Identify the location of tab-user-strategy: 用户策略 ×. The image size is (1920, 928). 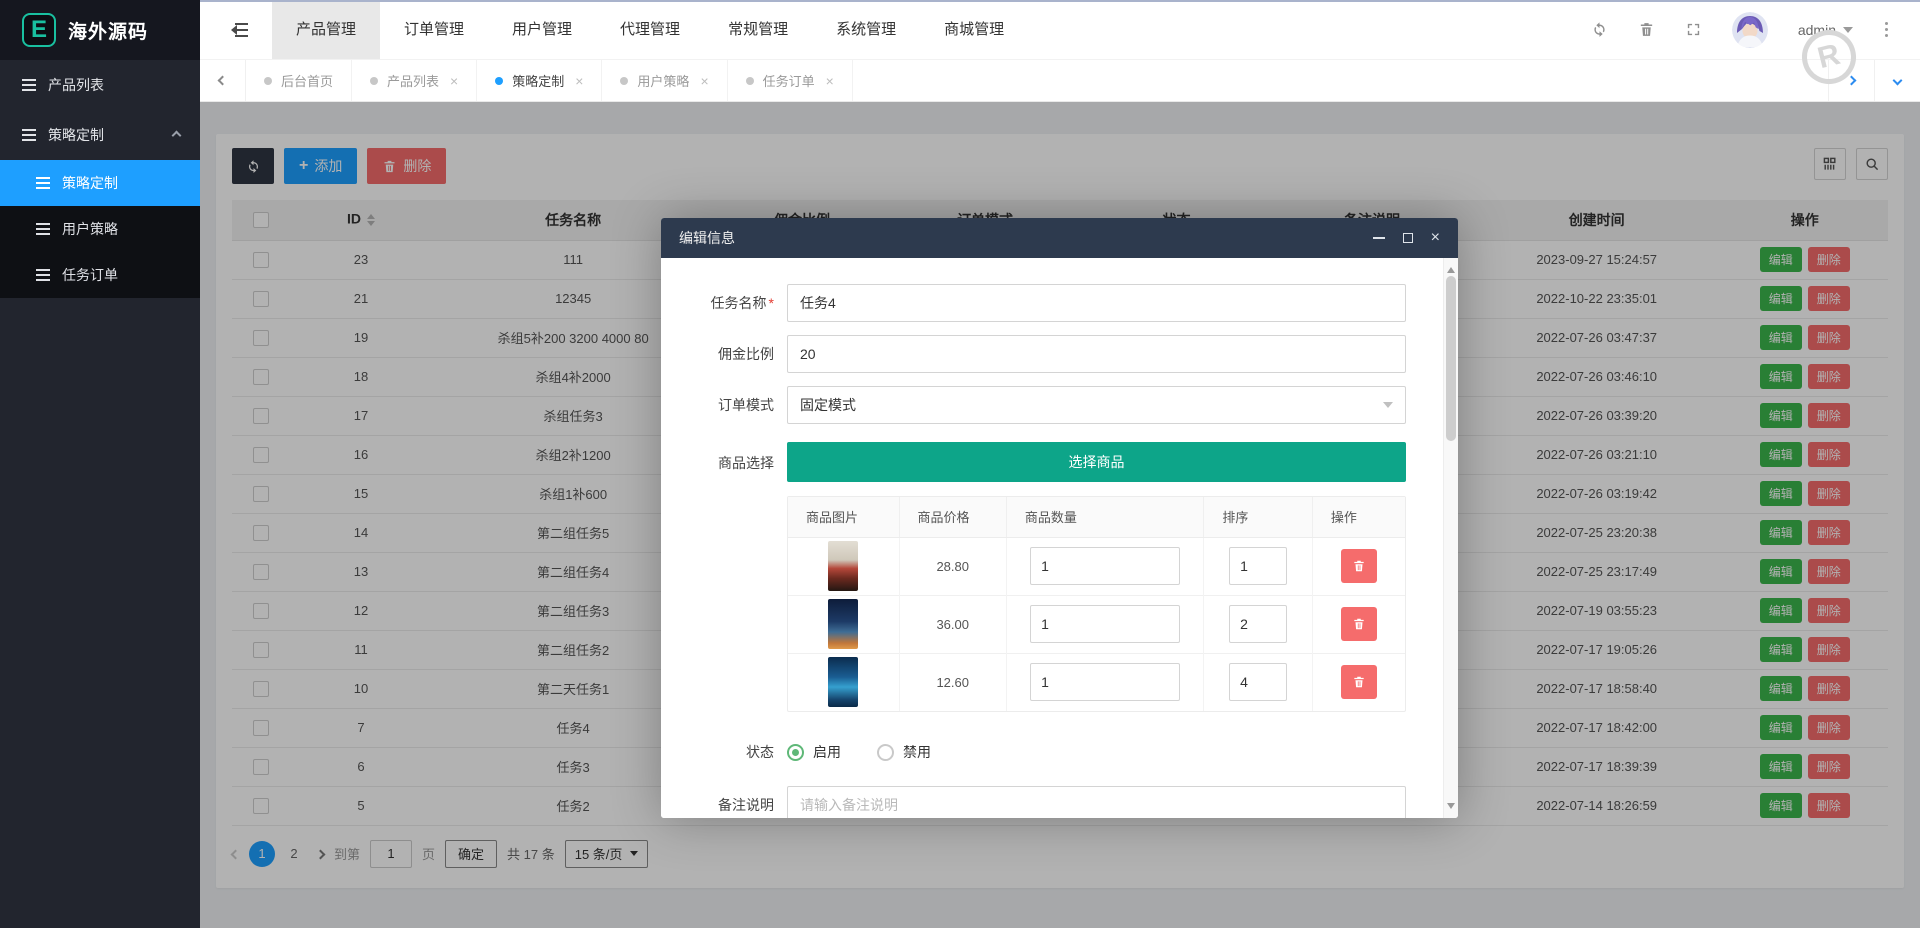
(665, 80).